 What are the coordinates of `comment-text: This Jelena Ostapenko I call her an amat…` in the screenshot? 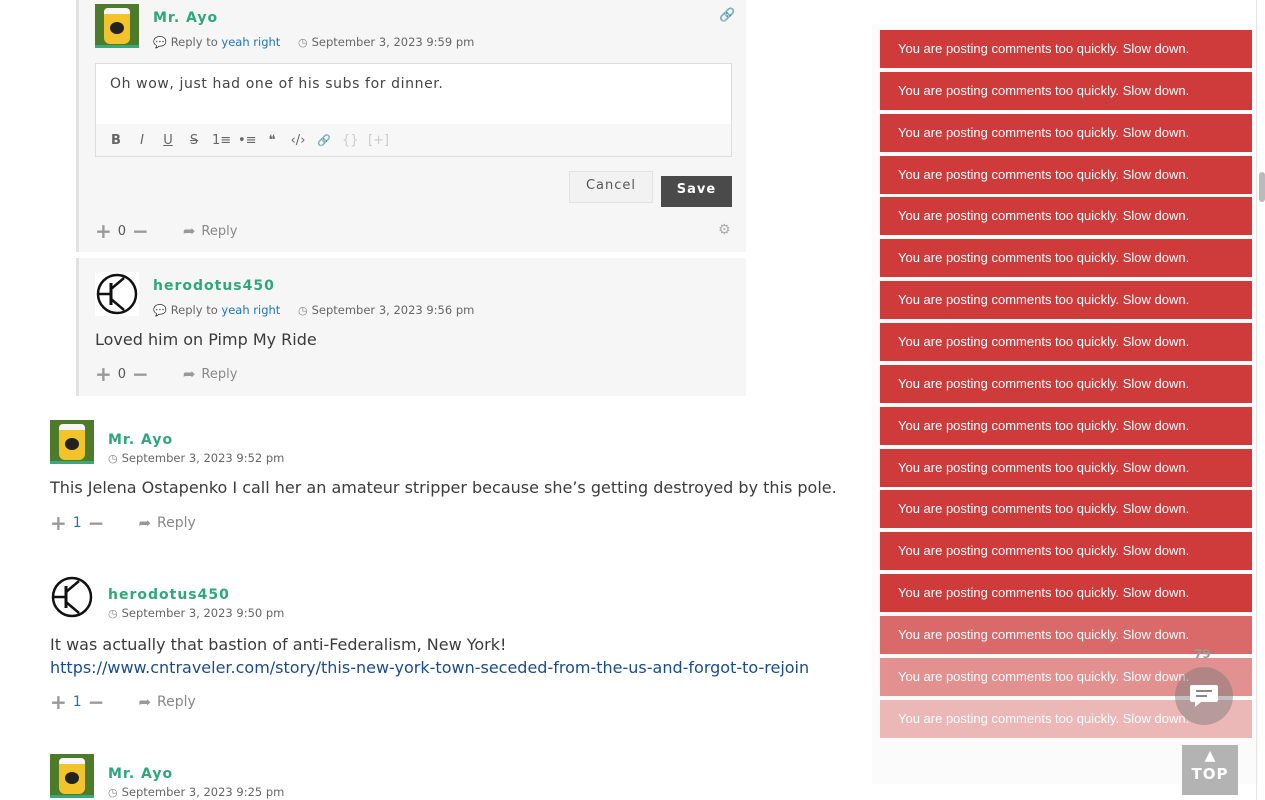 It's located at (443, 487).